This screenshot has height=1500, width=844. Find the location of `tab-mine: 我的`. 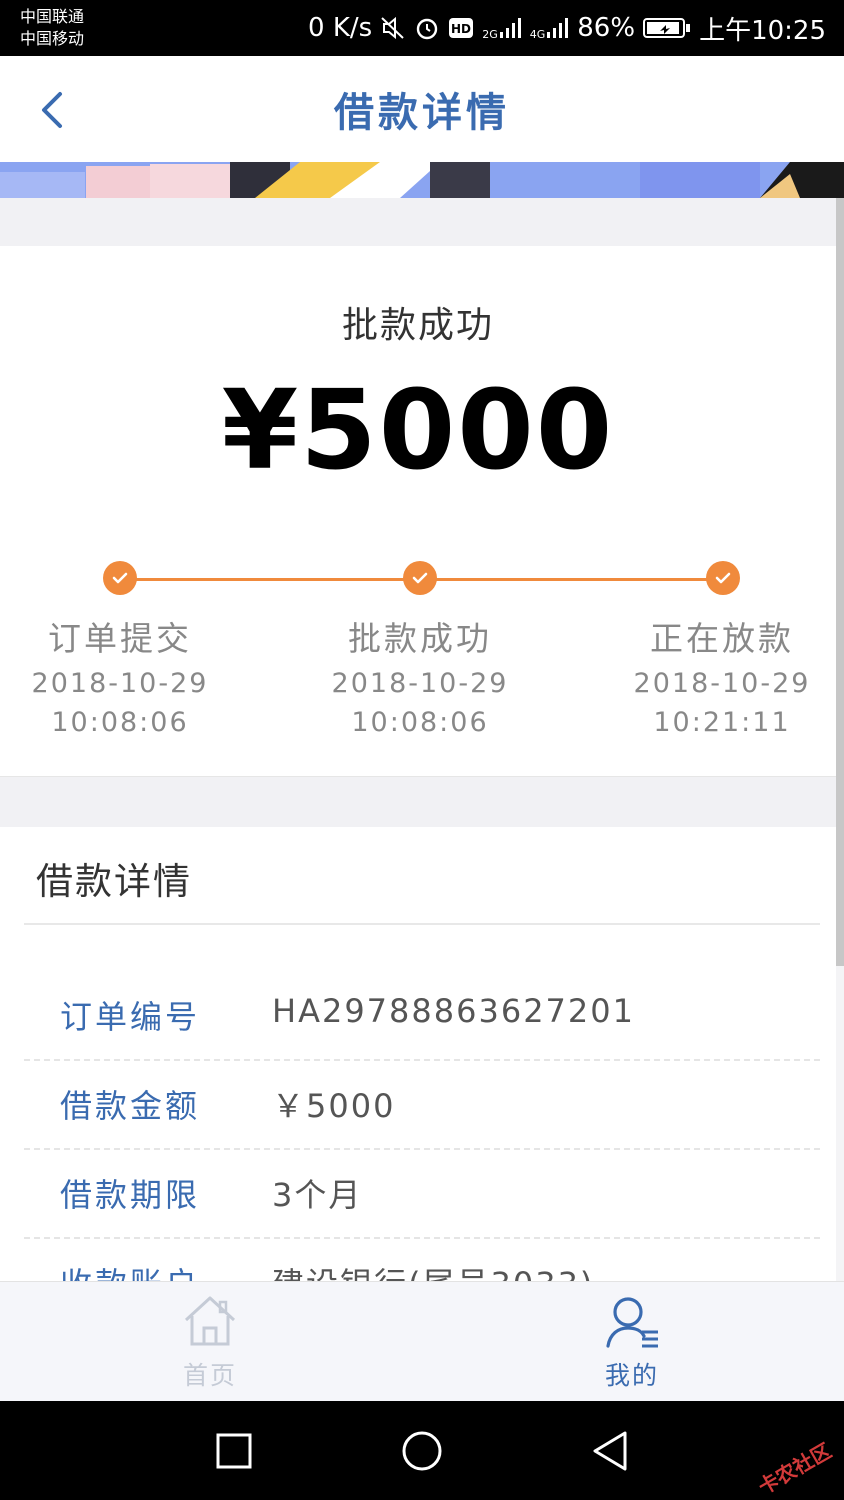

tab-mine: 我的 is located at coordinates (632, 1342).